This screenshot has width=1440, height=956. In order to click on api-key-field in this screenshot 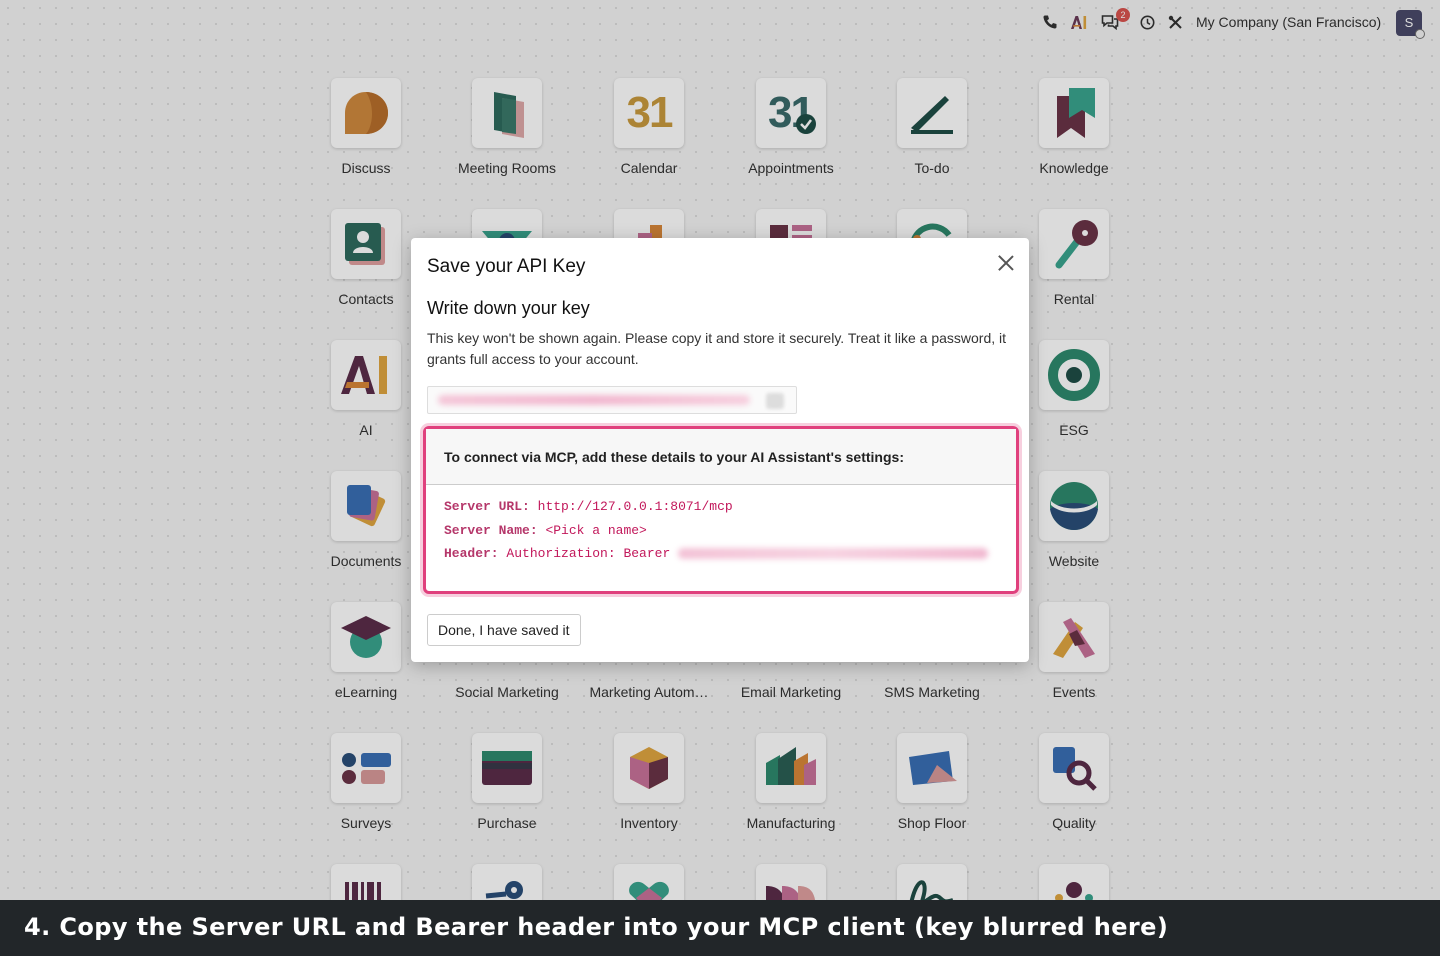, I will do `click(612, 400)`.